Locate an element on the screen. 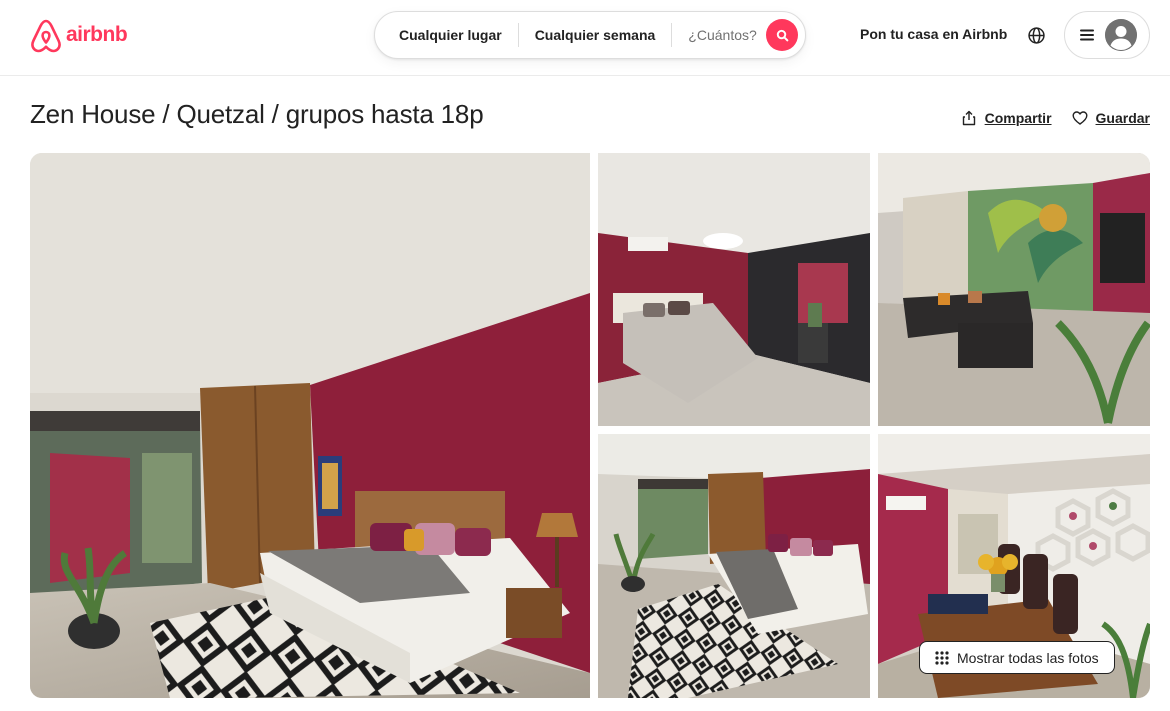 Image resolution: width=1170 pixels, height=711 pixels. language-button is located at coordinates (1036, 35).